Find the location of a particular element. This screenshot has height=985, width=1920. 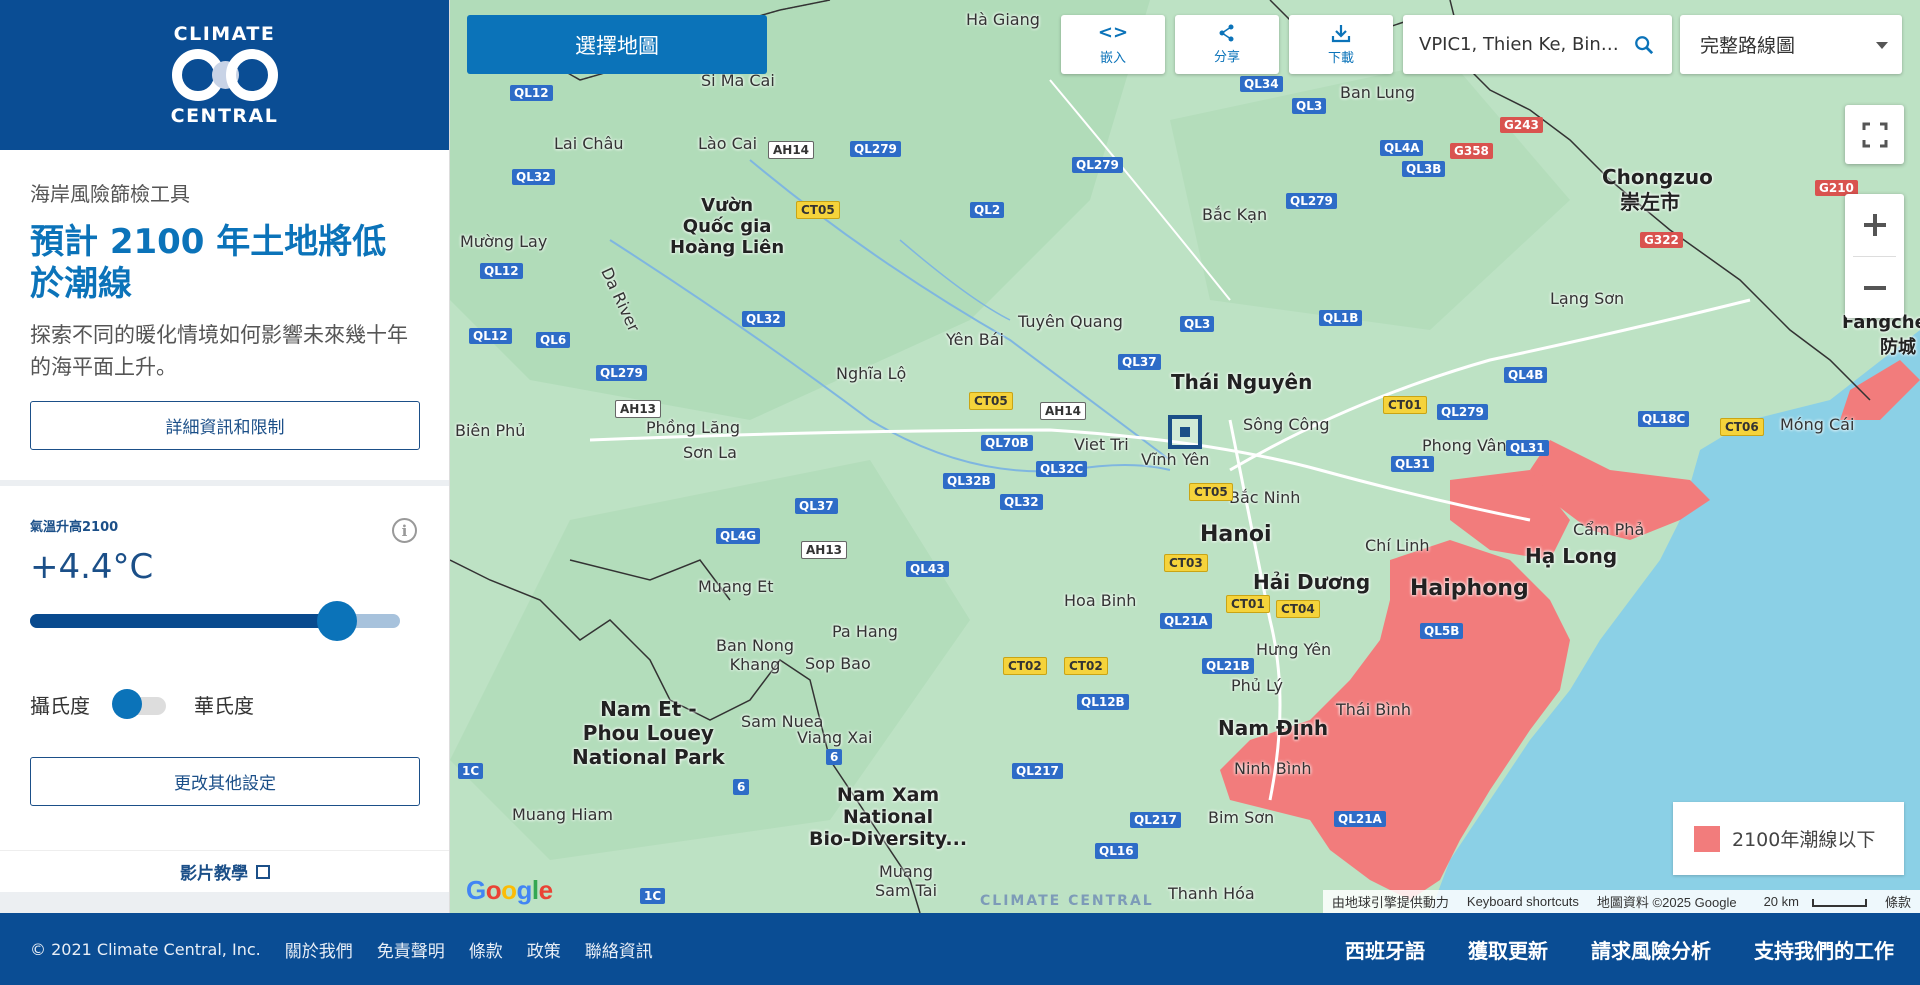

share-label: 分享 is located at coordinates (1226, 57).